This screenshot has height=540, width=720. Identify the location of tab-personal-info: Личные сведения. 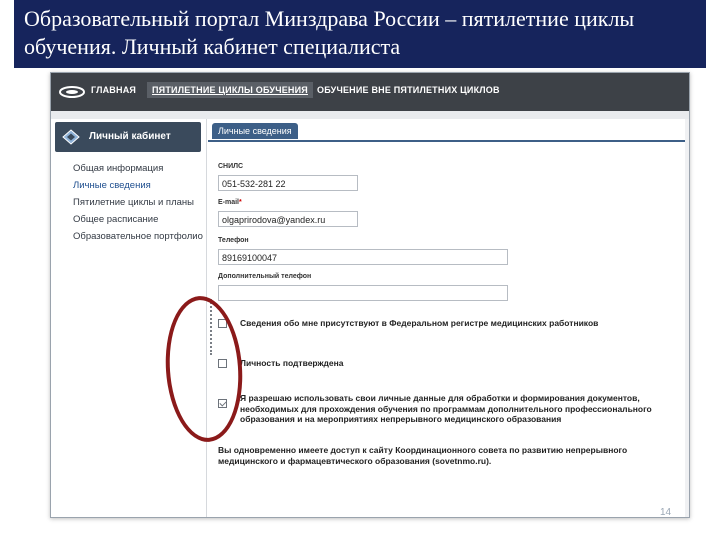
(255, 131).